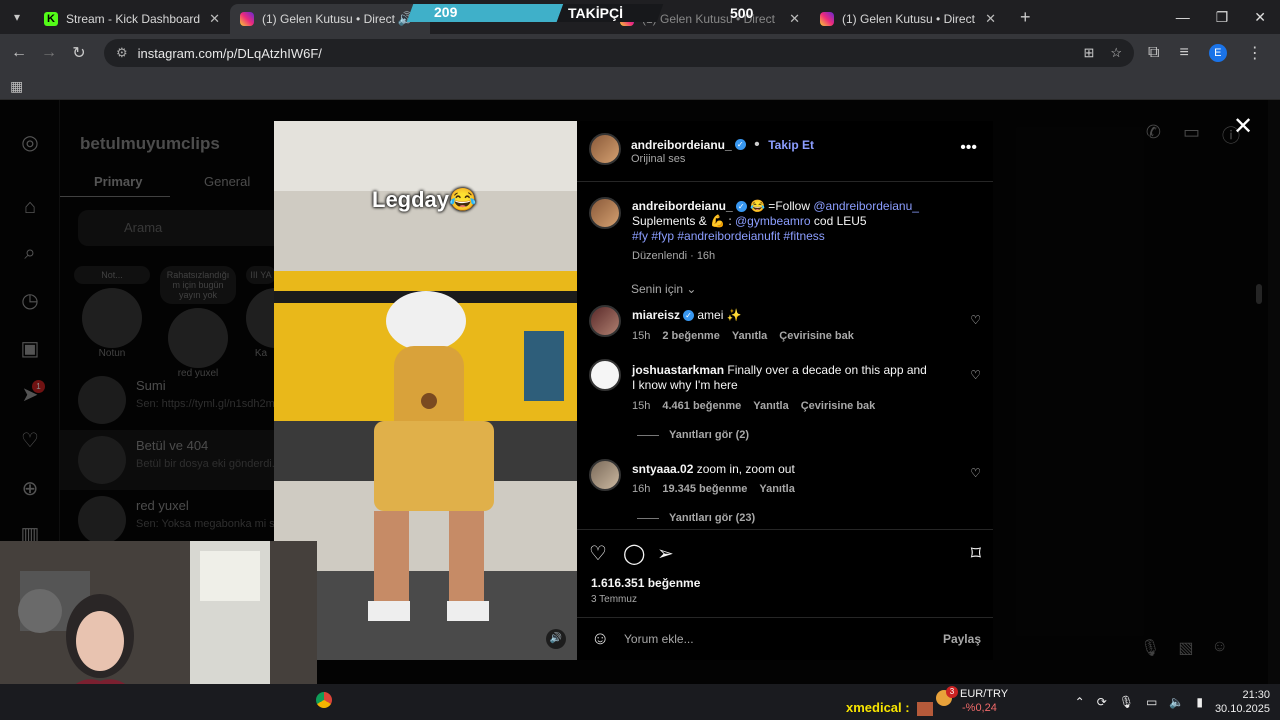  Describe the element at coordinates (1260, 17) in the screenshot. I see `close-window-icon: ✕` at that location.